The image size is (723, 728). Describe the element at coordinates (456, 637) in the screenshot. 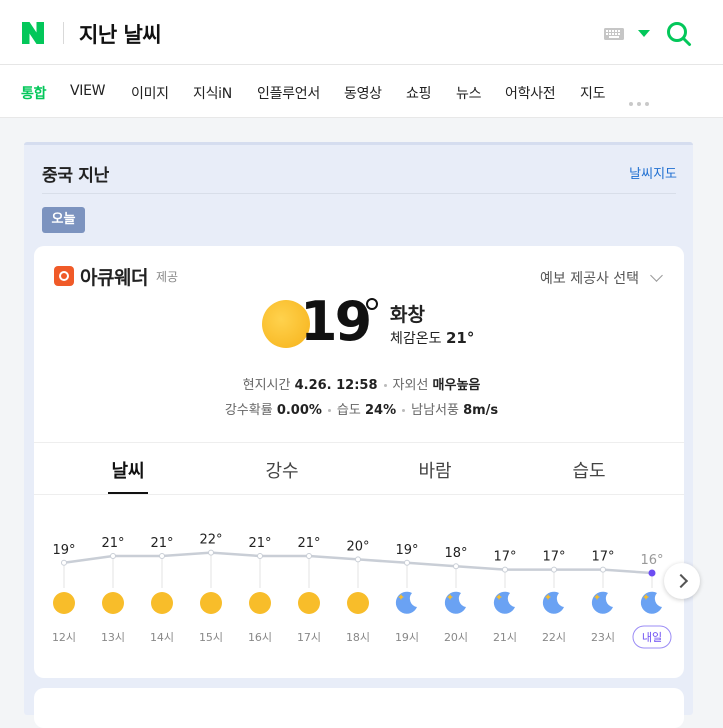

I see `hour-label: 20시` at that location.